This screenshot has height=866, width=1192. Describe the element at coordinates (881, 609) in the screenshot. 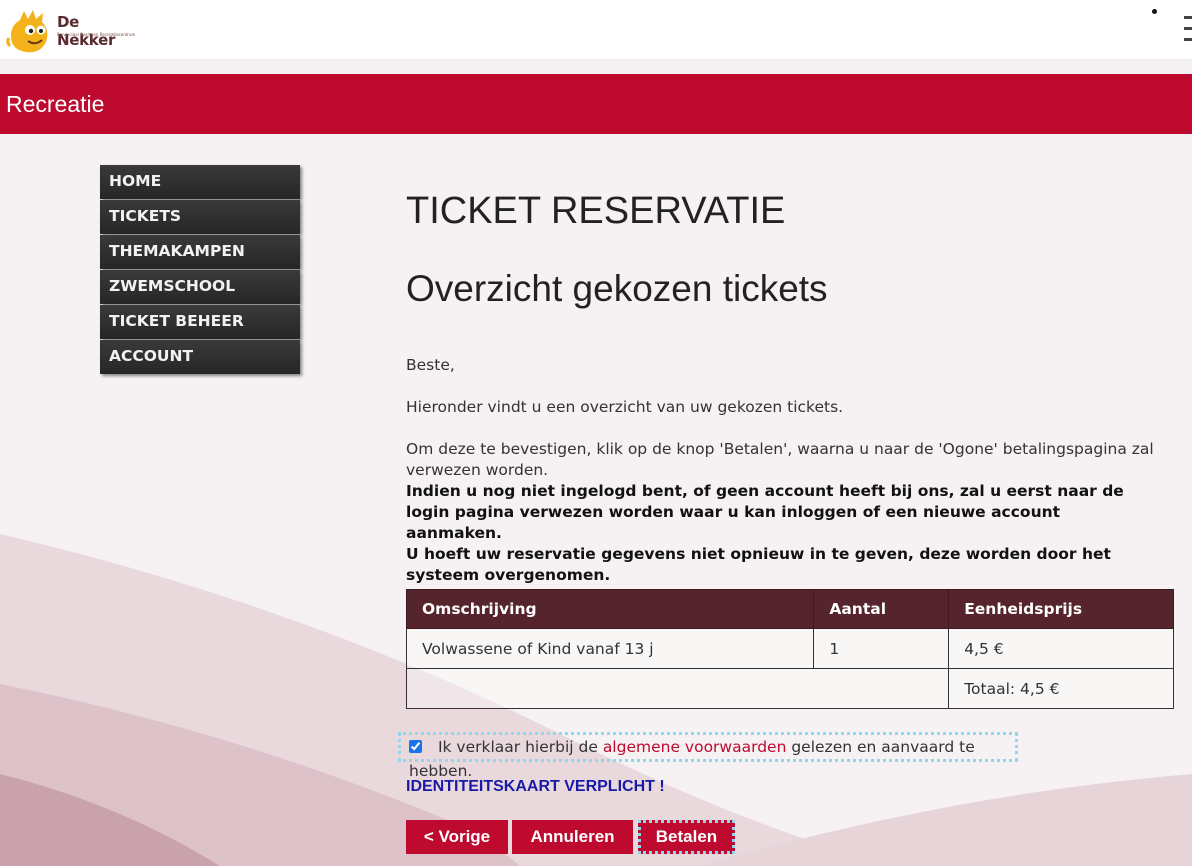

I see `column-header-aantal: Aantal` at that location.